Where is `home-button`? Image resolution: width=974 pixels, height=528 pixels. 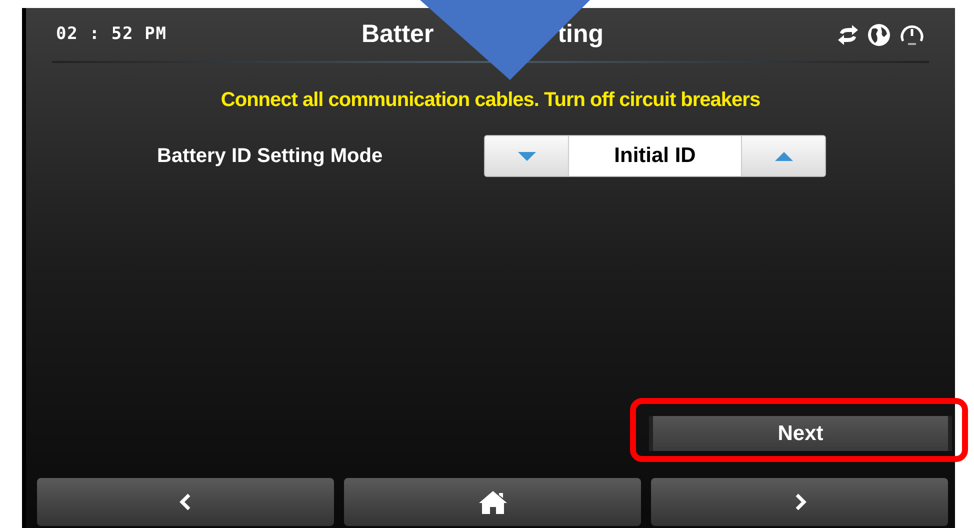 home-button is located at coordinates (492, 502).